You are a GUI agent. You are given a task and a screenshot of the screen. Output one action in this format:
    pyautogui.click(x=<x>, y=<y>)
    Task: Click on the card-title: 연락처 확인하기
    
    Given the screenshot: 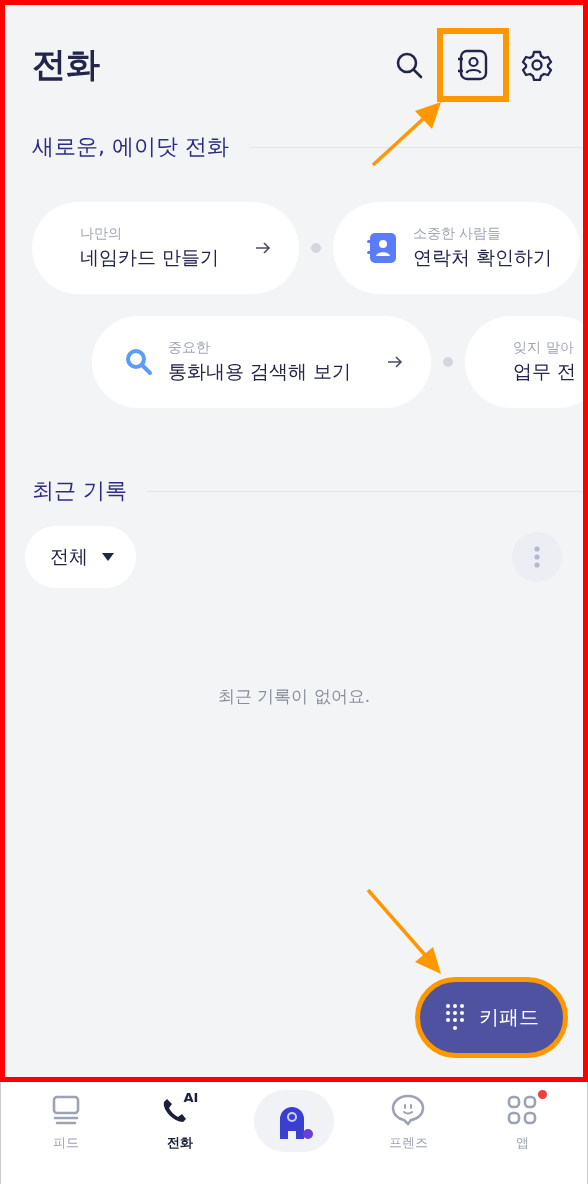 What is the action you would take?
    pyautogui.click(x=483, y=257)
    